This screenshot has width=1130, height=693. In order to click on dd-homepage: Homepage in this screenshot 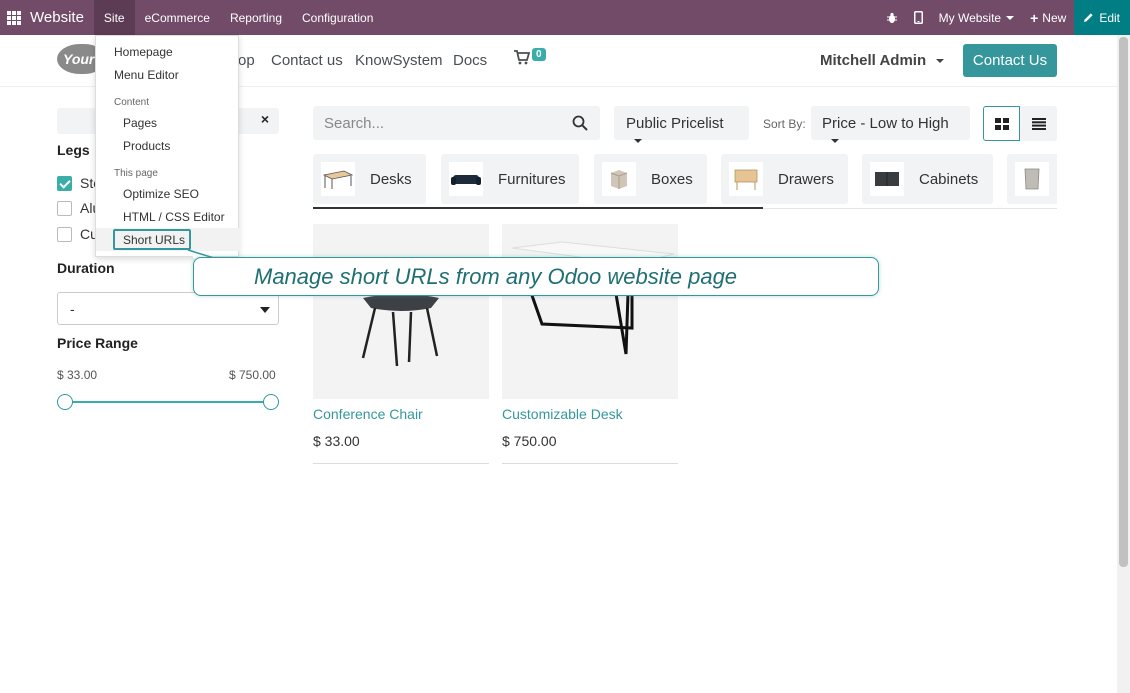, I will do `click(143, 52)`.